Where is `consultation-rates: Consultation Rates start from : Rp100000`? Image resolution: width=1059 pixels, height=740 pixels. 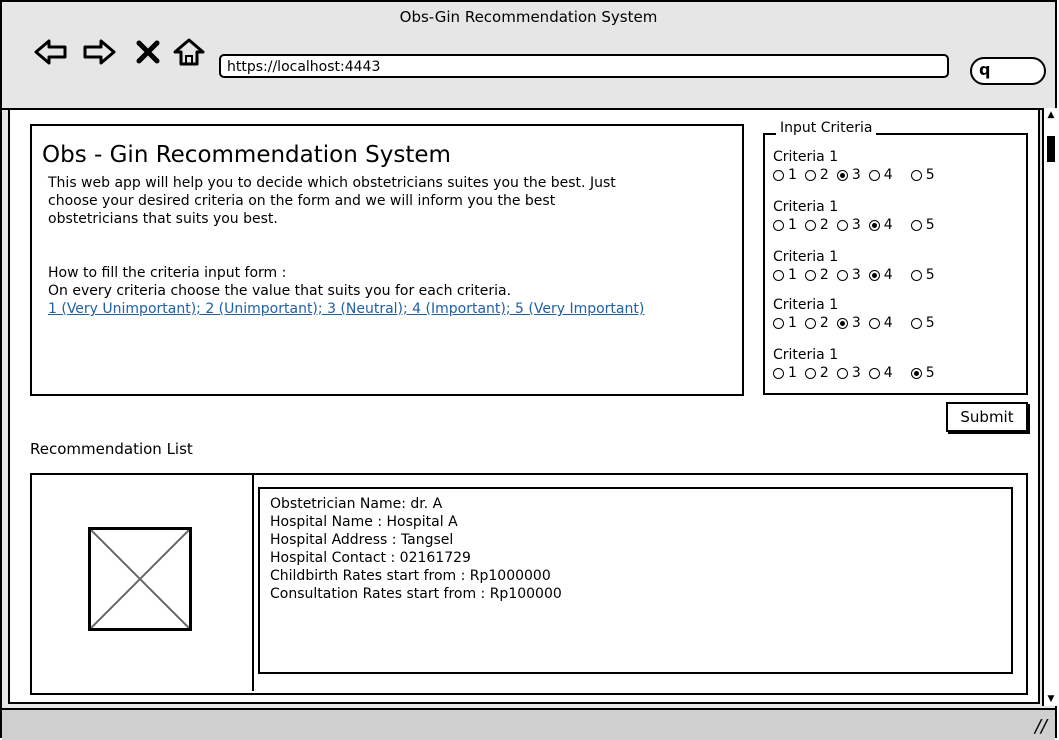 consultation-rates: Consultation Rates start from : Rp100000 is located at coordinates (416, 594).